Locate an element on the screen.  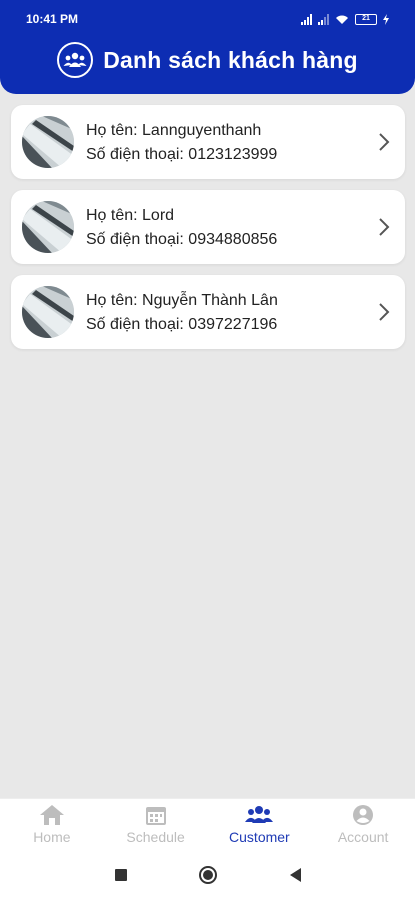
nav-account-label: Account is located at coordinates (363, 837).